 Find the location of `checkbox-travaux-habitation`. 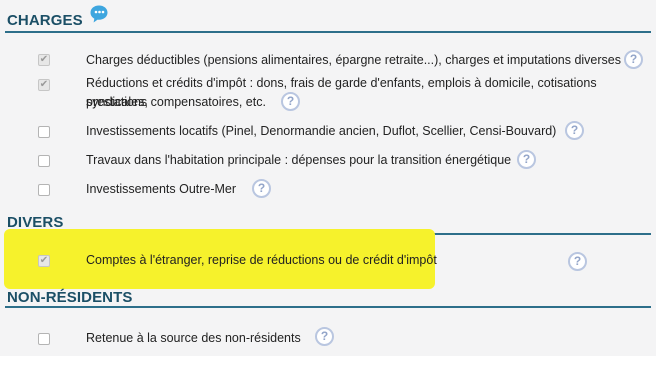

checkbox-travaux-habitation is located at coordinates (44, 161).